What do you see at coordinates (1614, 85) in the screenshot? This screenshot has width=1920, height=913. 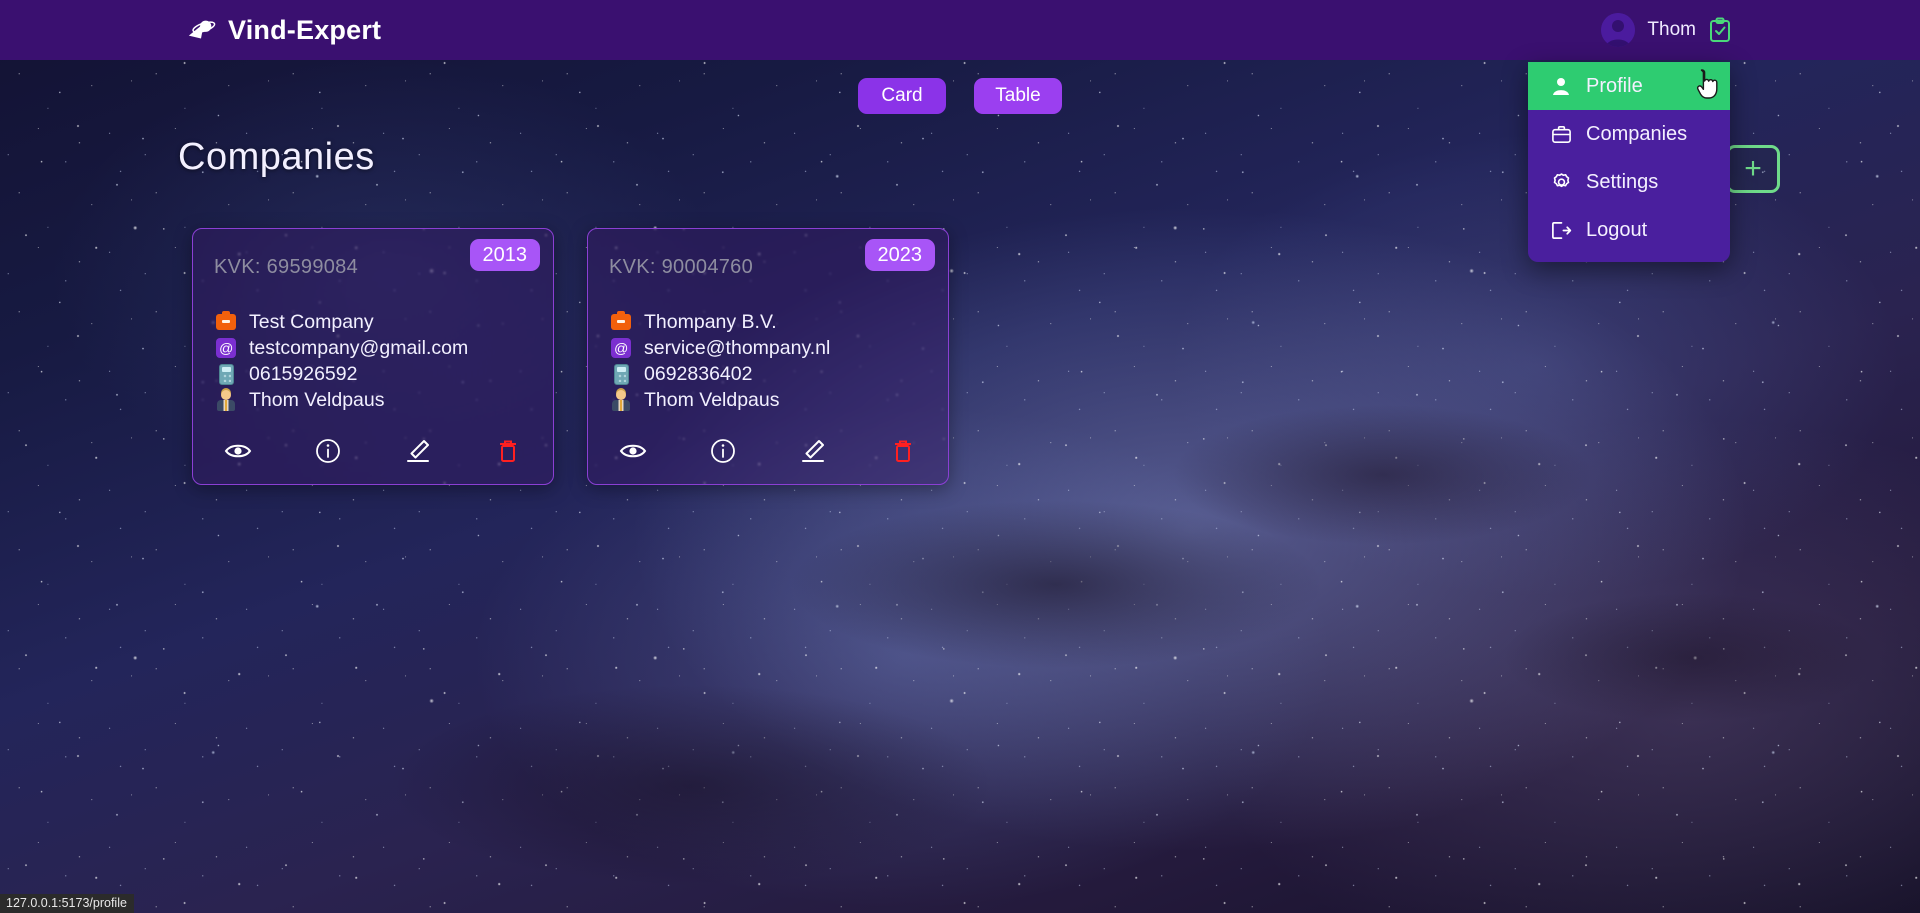 I see `menu-item-label: Profile` at bounding box center [1614, 85].